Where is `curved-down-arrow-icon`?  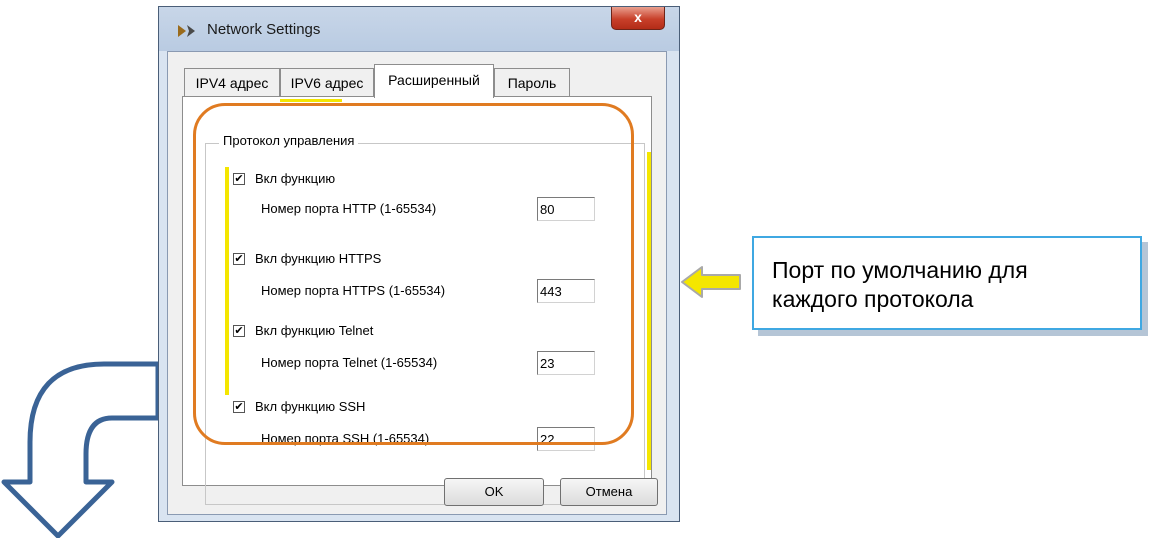 curved-down-arrow-icon is located at coordinates (81, 449).